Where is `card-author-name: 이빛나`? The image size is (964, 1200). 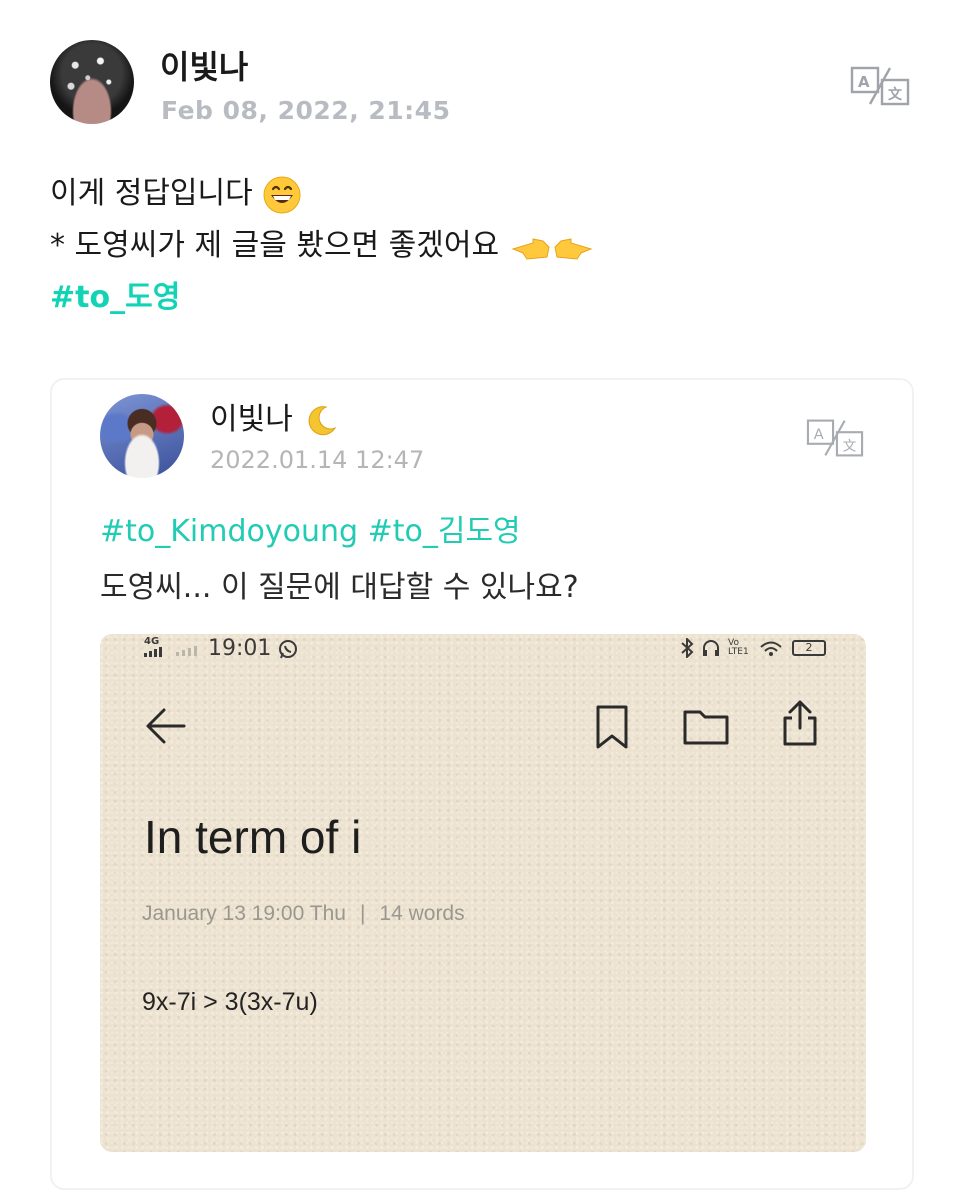
card-author-name: 이빛나 is located at coordinates (251, 419).